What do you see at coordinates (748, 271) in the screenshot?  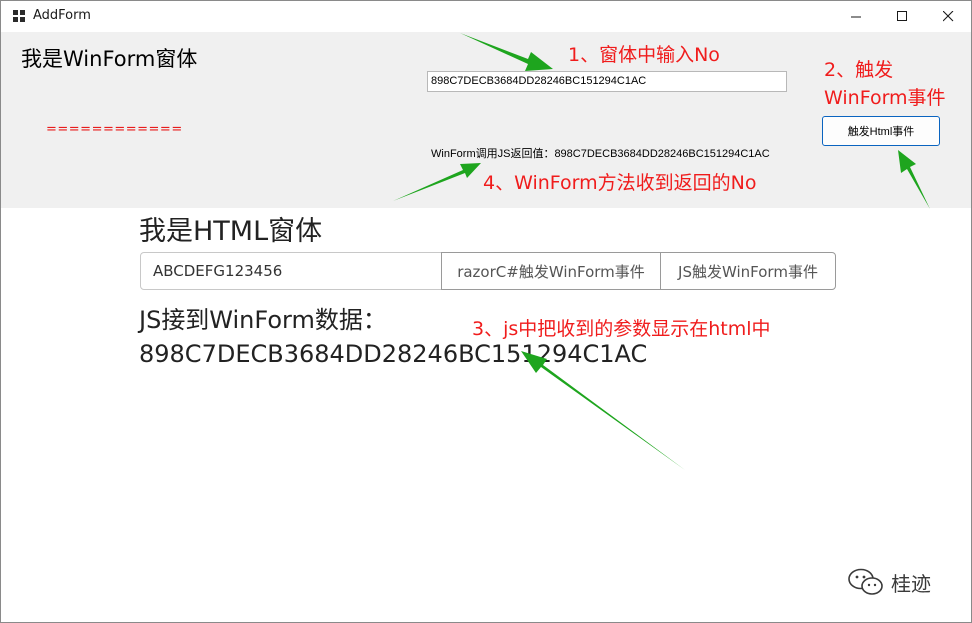 I see `js-trigger-winform-button: JS触发WinForm事件` at bounding box center [748, 271].